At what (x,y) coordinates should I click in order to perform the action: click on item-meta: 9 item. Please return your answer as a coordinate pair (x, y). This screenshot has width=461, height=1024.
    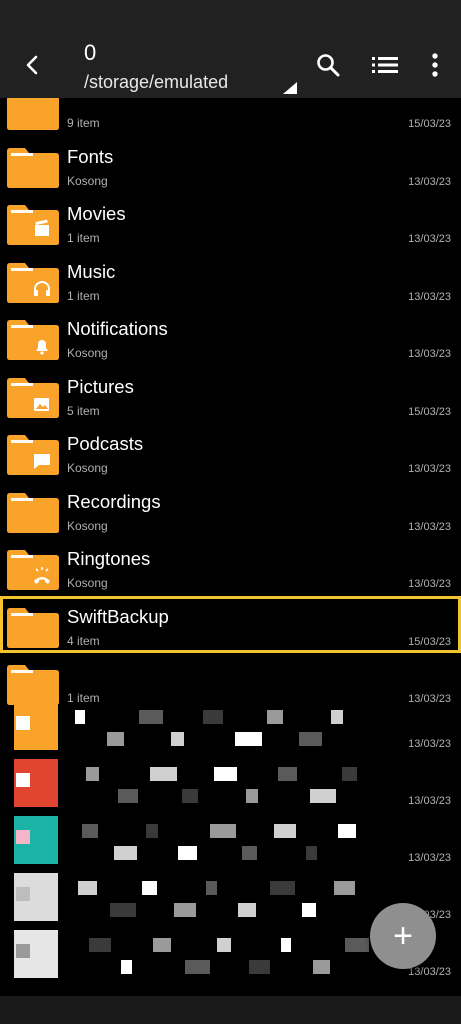
    Looking at the image, I should click on (83, 123).